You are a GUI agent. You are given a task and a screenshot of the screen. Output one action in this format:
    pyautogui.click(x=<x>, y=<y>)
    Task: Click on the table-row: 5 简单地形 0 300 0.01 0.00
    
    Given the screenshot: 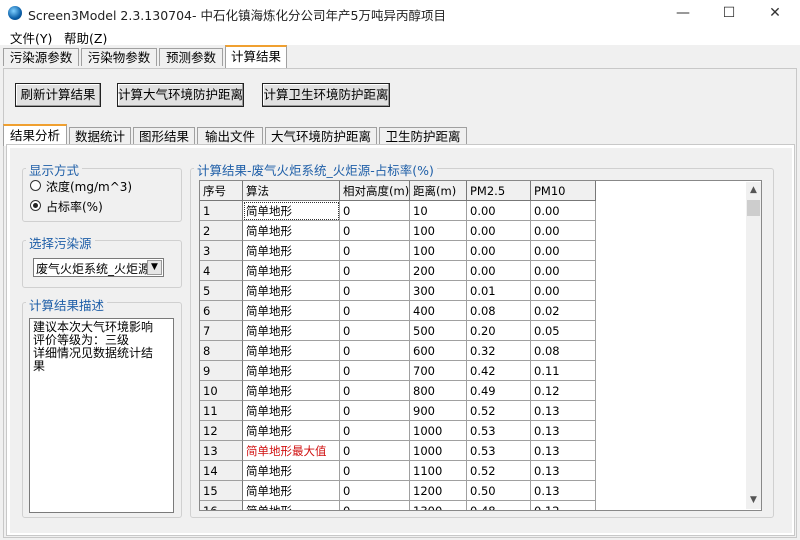 What is the action you would take?
    pyautogui.click(x=398, y=291)
    